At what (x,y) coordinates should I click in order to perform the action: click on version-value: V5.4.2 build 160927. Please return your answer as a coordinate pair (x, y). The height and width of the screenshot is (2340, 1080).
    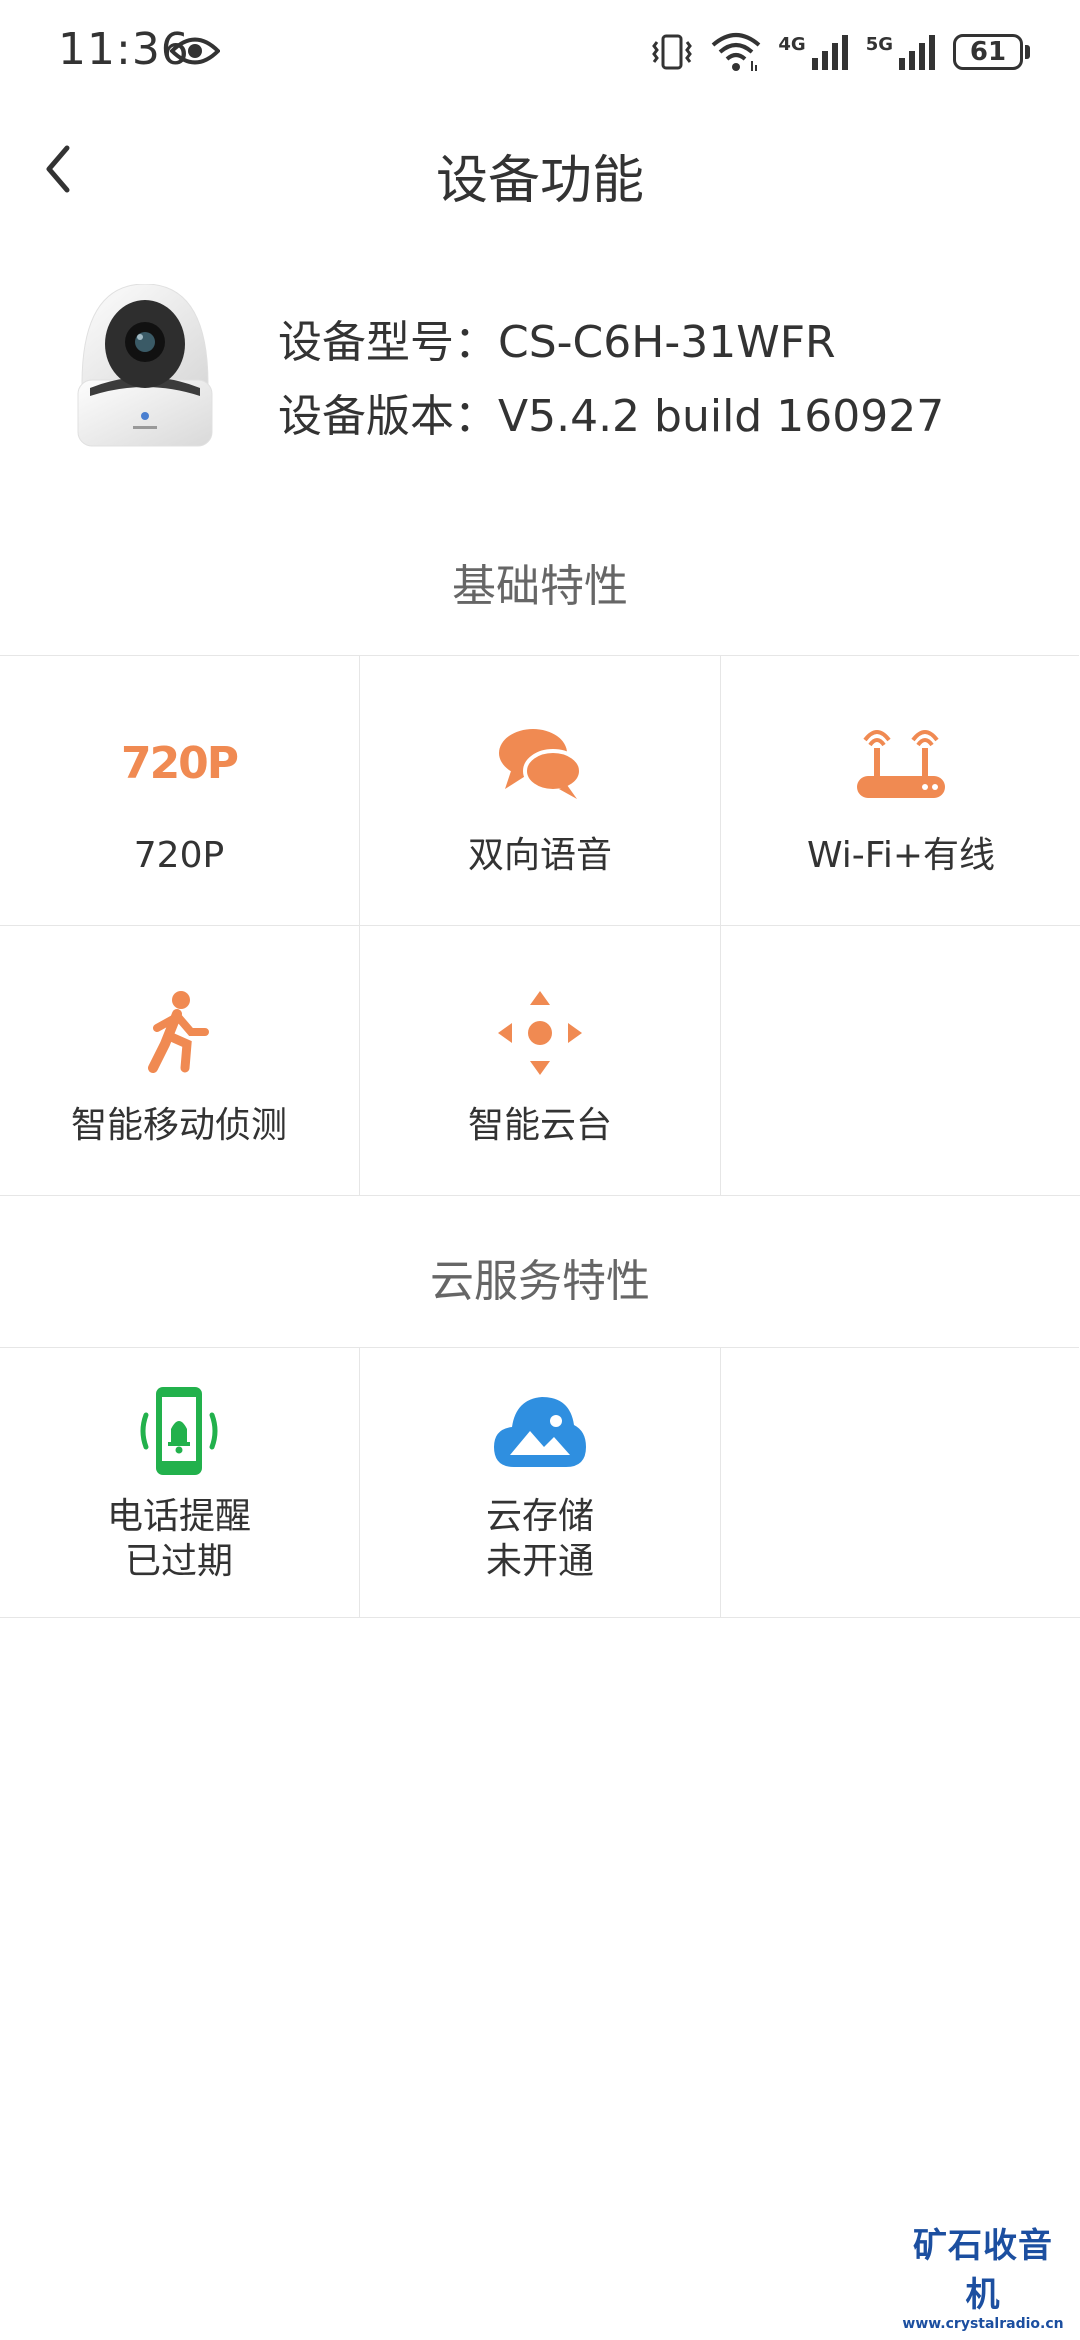
    Looking at the image, I should click on (721, 416).